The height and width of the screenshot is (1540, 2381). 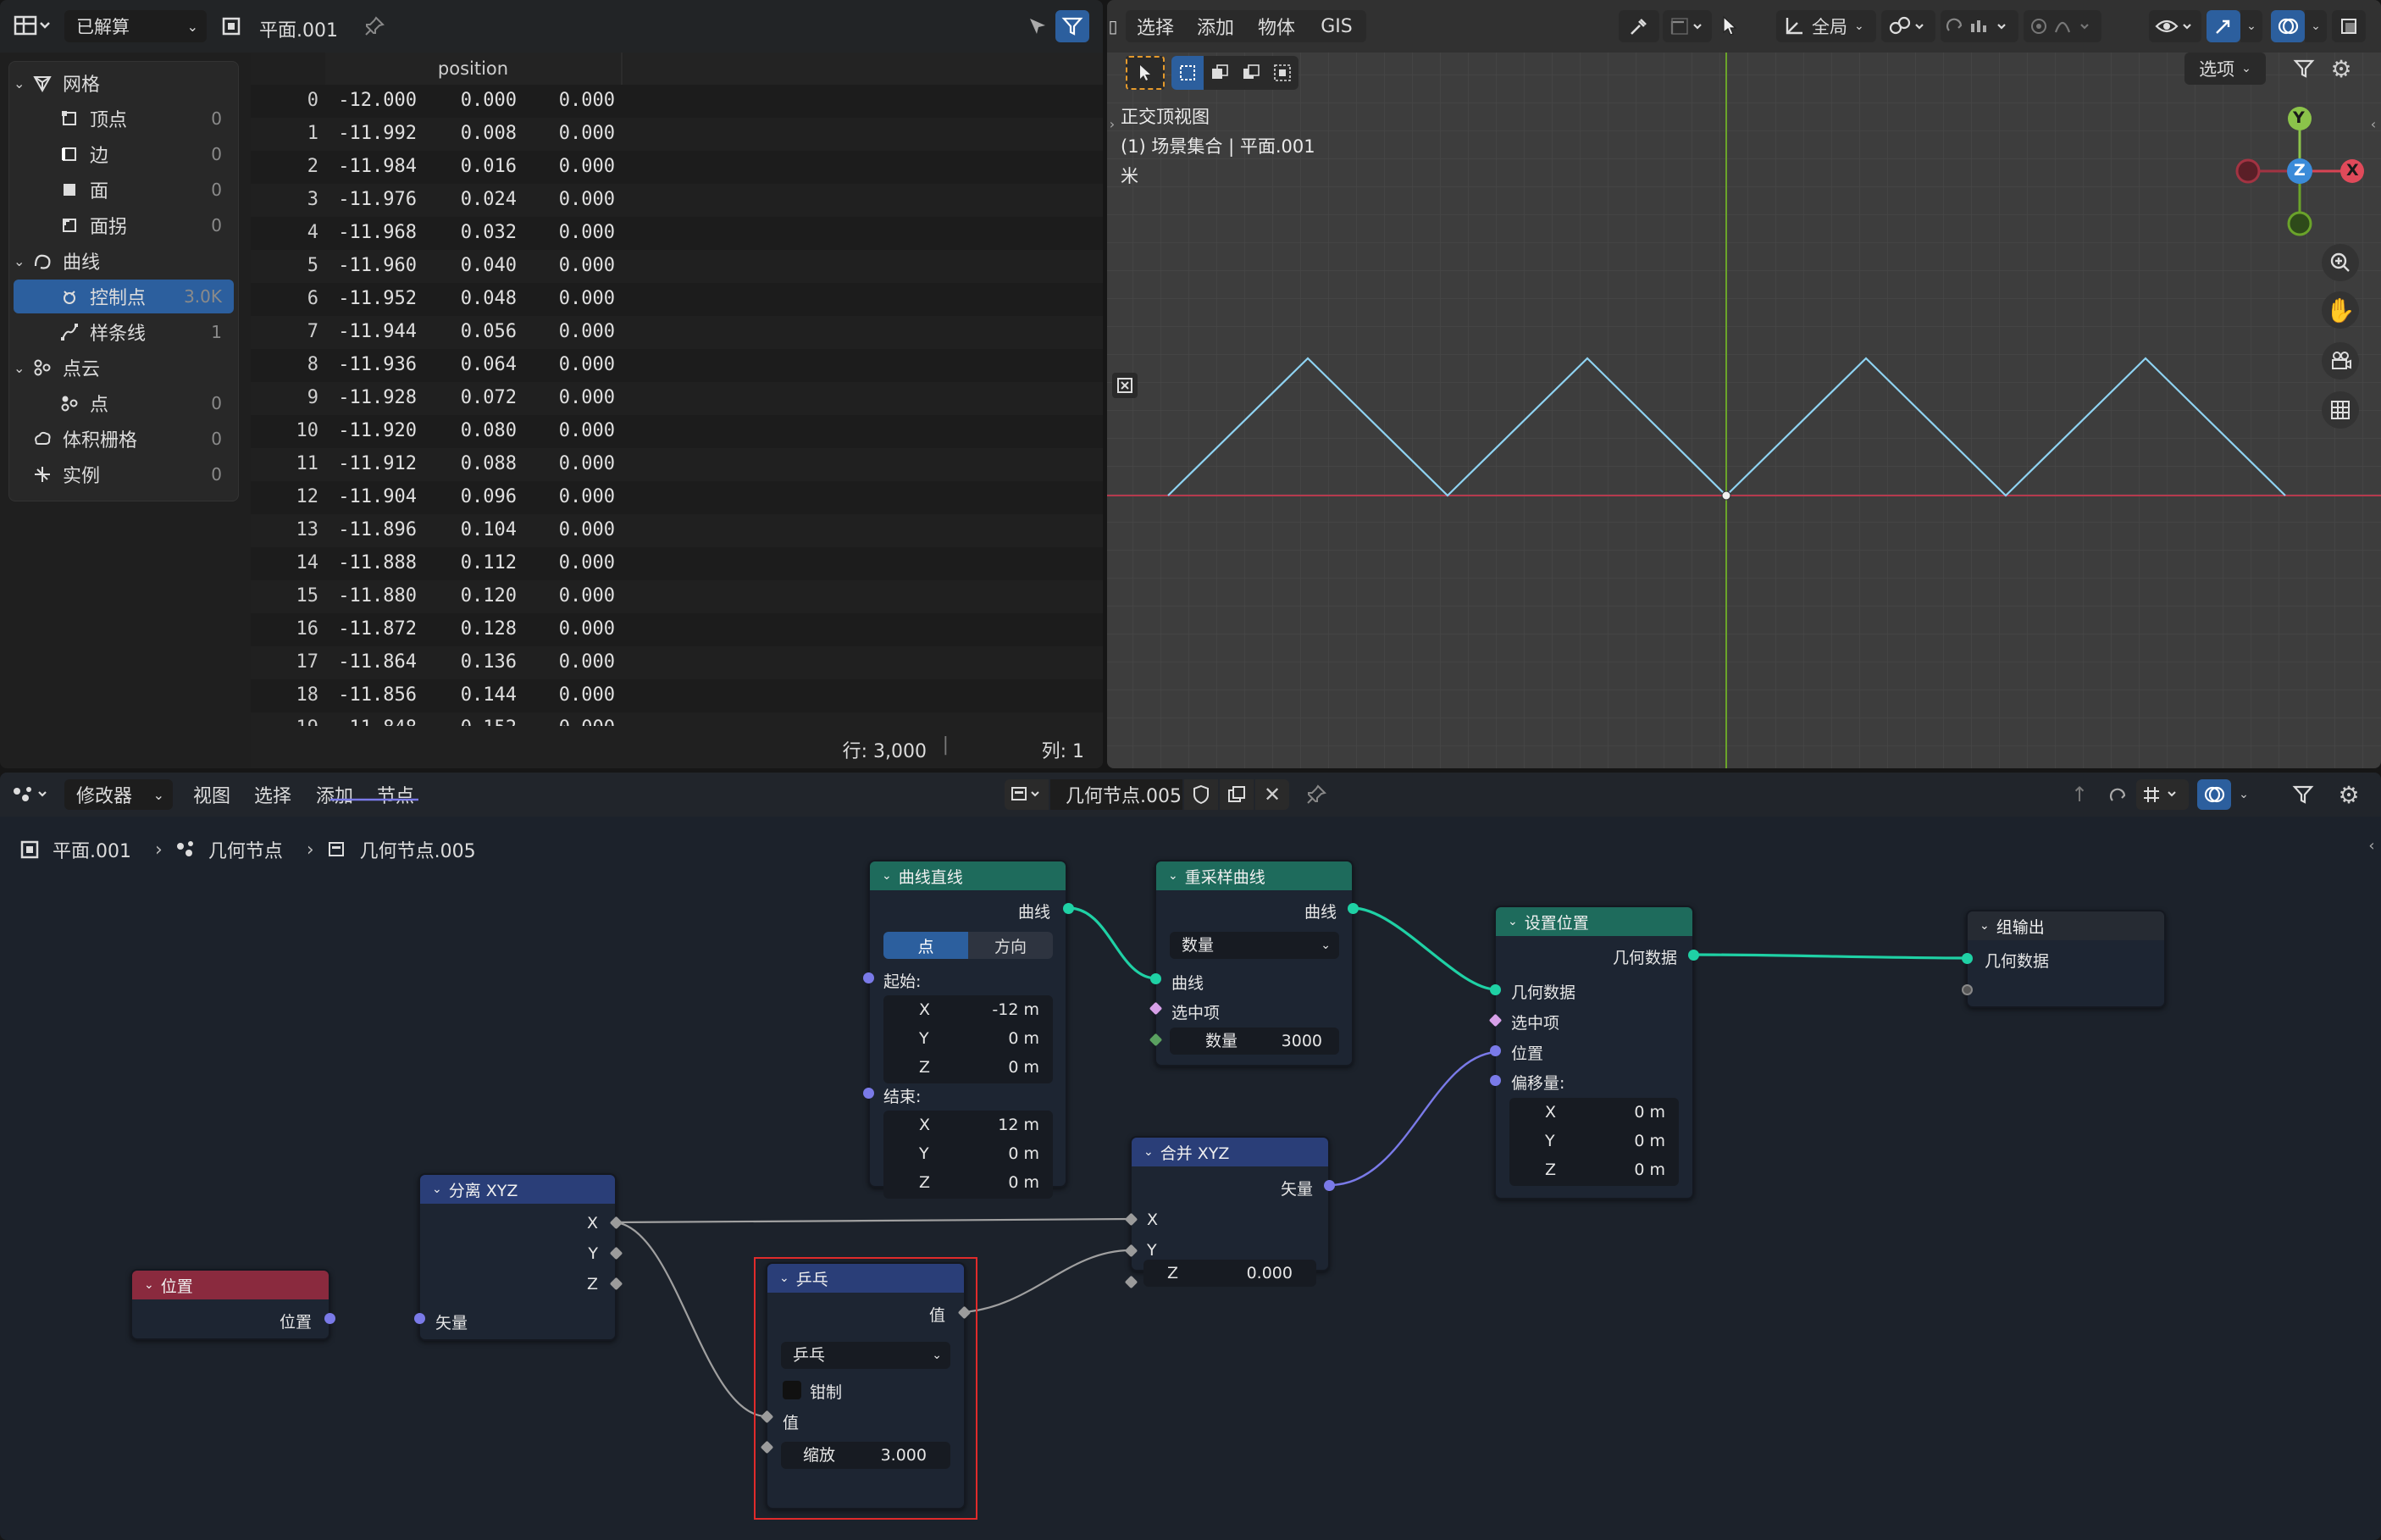 What do you see at coordinates (968, 875) in the screenshot?
I see `node-header: ⌄ 曲线直线` at bounding box center [968, 875].